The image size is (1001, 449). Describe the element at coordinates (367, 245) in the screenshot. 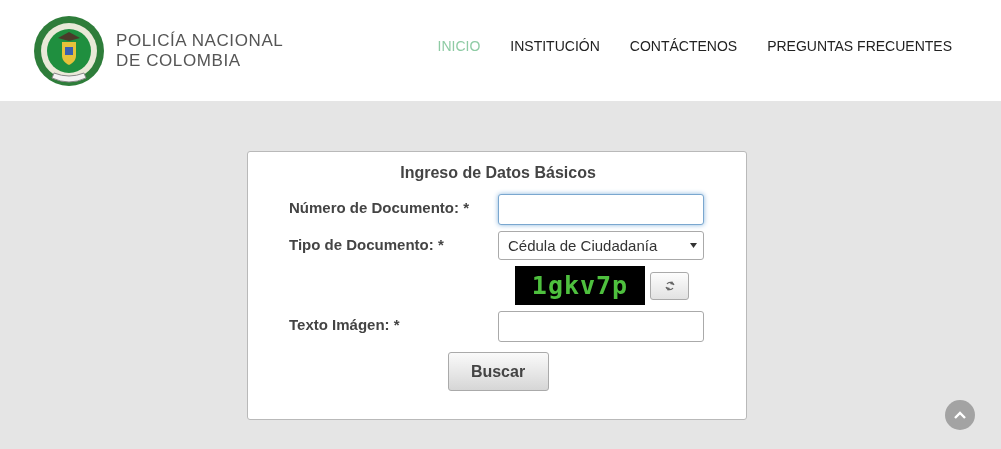

I see `field-label: Tipo de Documento: *` at that location.